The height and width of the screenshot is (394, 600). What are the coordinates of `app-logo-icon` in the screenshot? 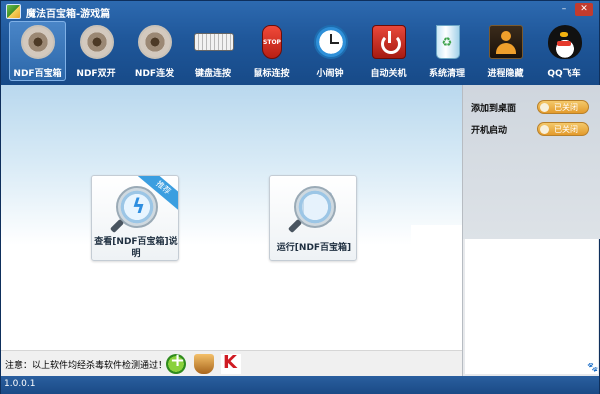 It's located at (13, 11).